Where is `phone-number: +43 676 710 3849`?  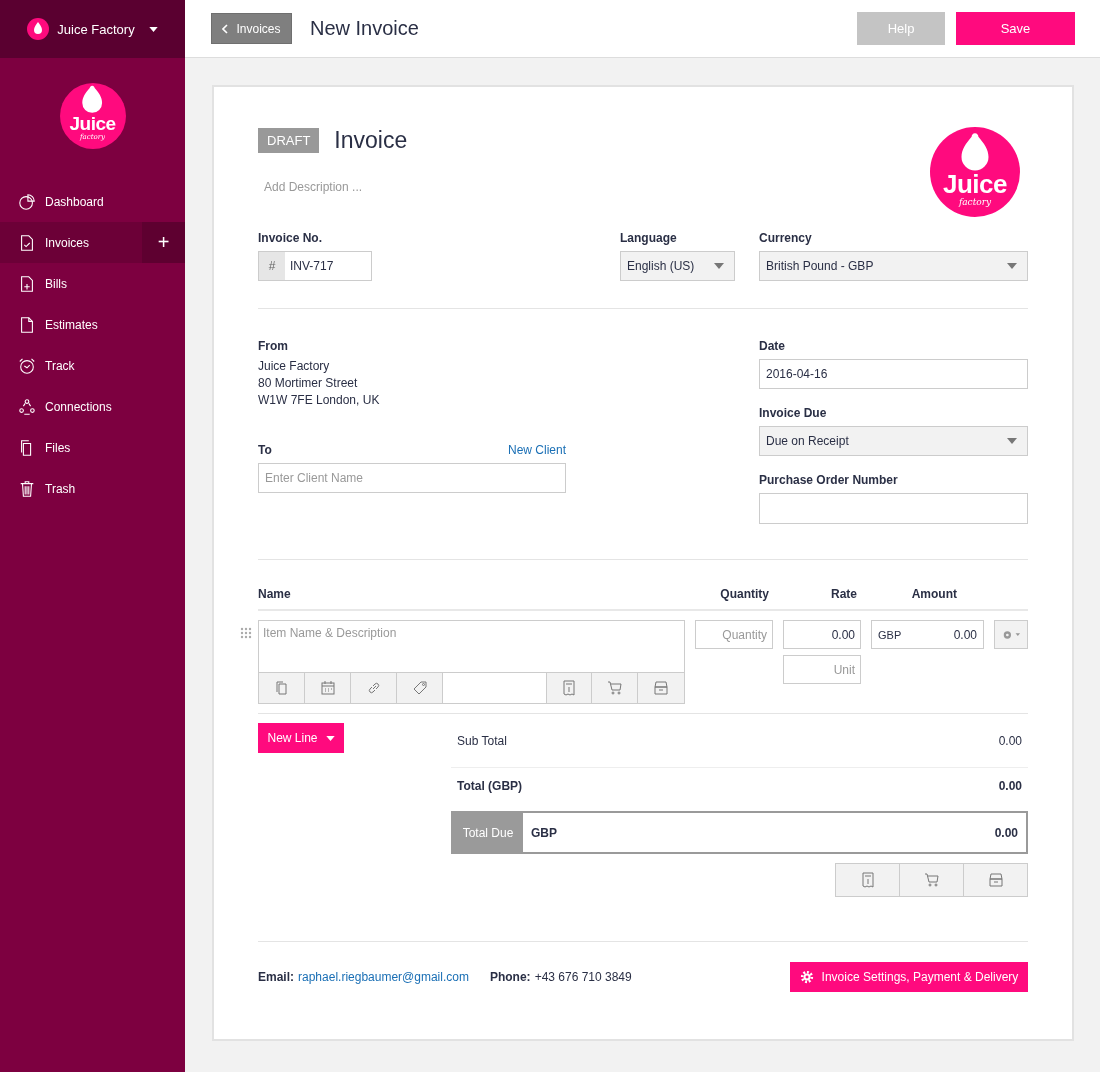 phone-number: +43 676 710 3849 is located at coordinates (583, 977).